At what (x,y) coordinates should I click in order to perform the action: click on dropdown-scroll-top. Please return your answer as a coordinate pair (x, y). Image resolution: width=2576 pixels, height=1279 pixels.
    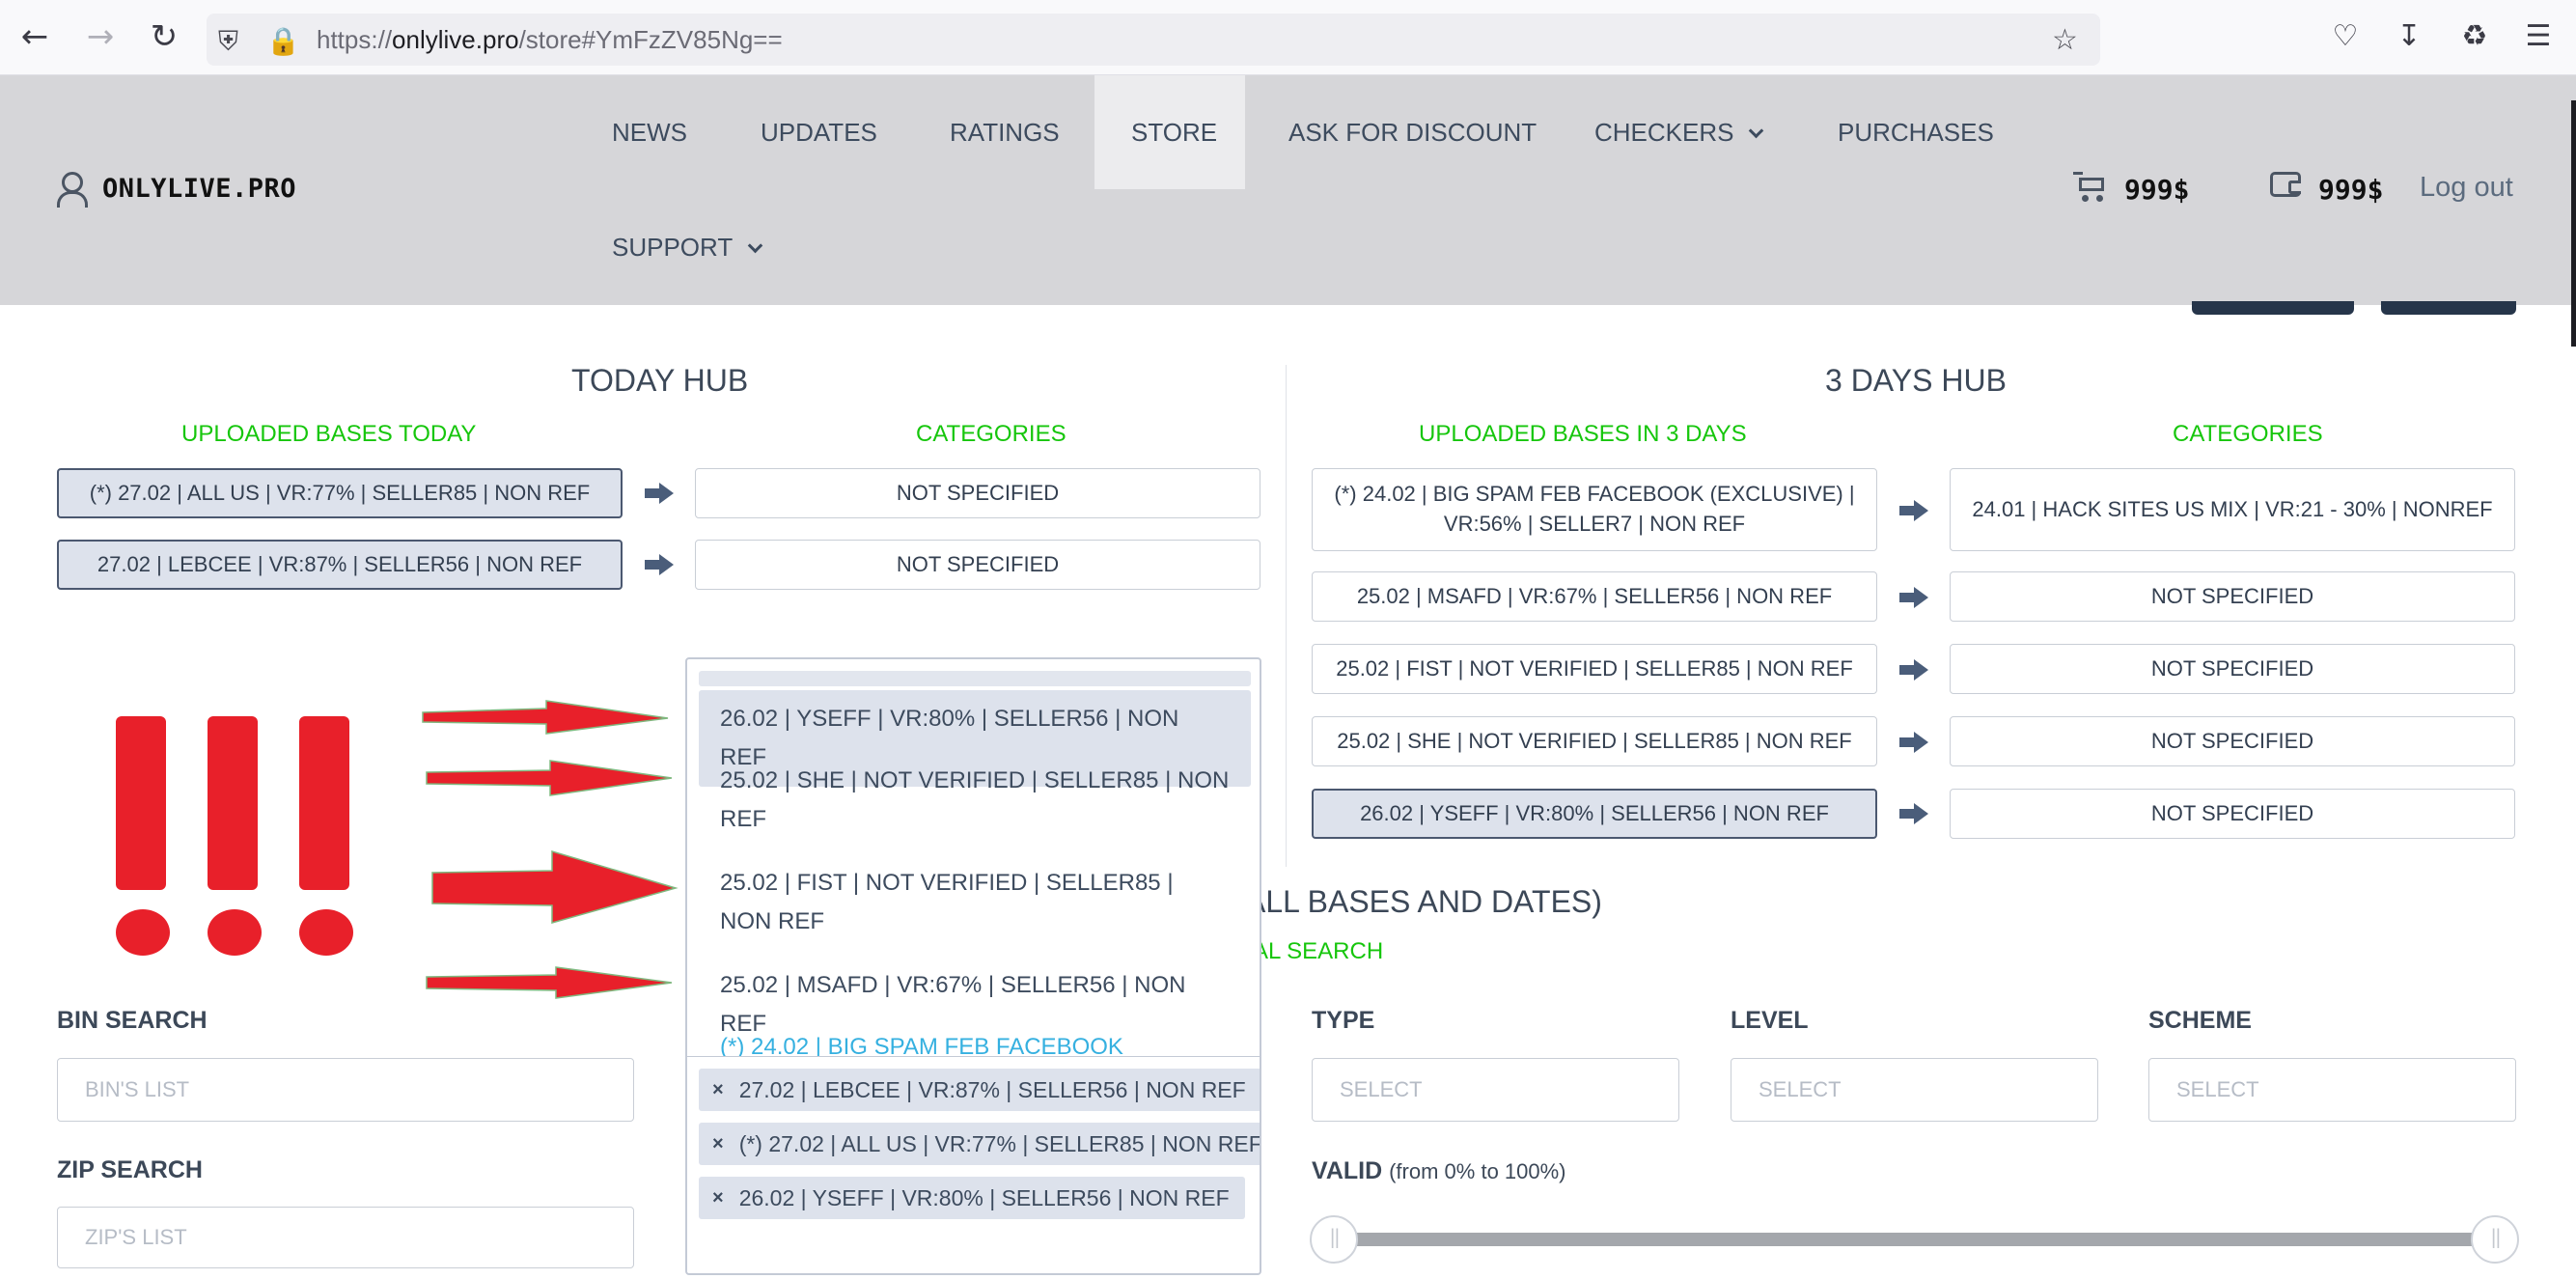
    Looking at the image, I should click on (975, 679).